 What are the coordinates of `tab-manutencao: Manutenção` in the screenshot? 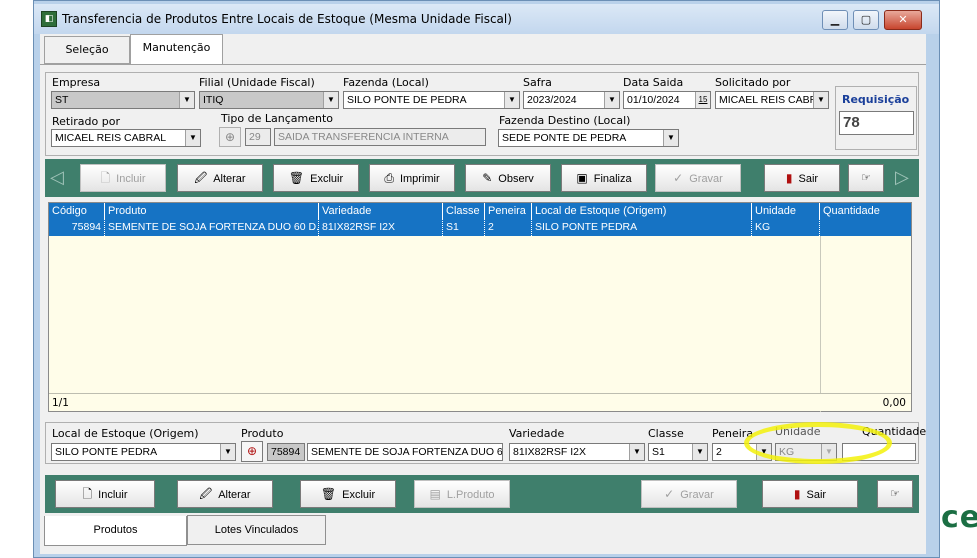 It's located at (176, 49).